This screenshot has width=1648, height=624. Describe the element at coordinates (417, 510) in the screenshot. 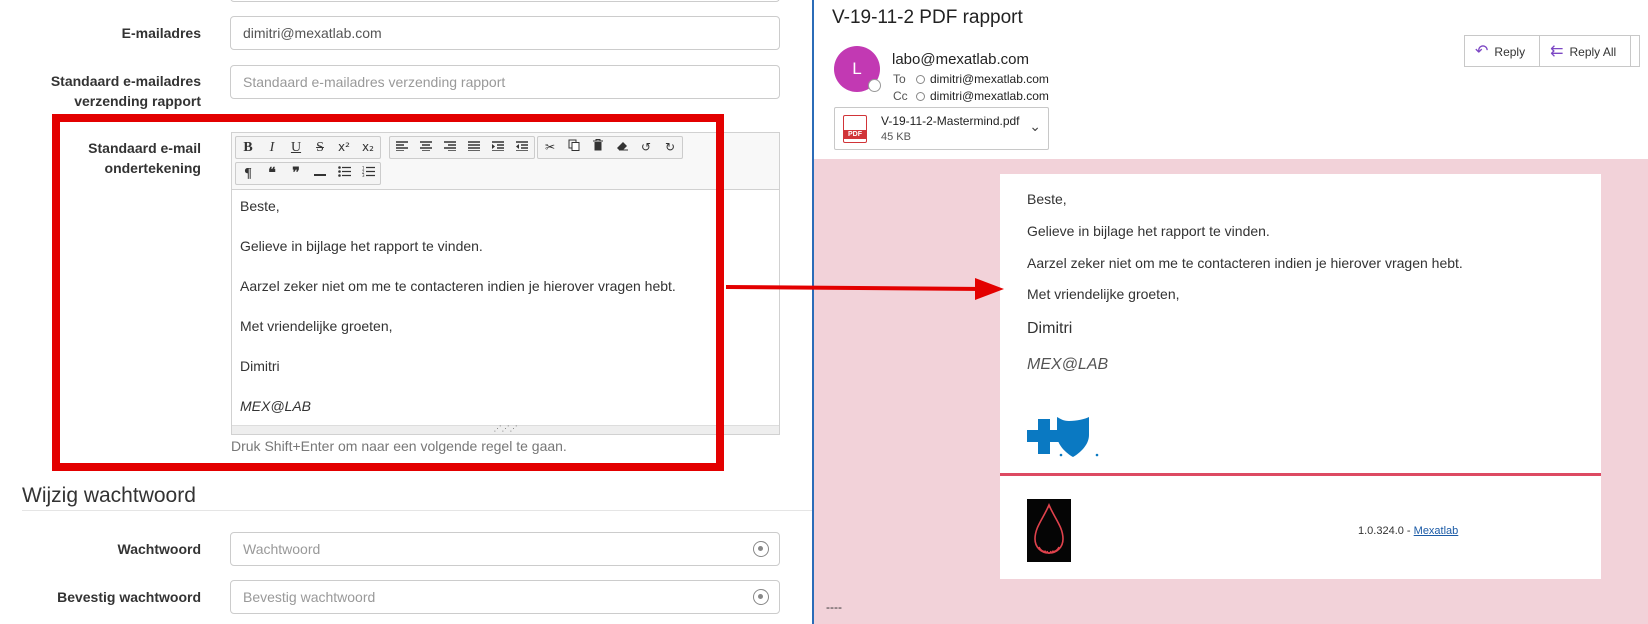

I see `section-divider` at that location.